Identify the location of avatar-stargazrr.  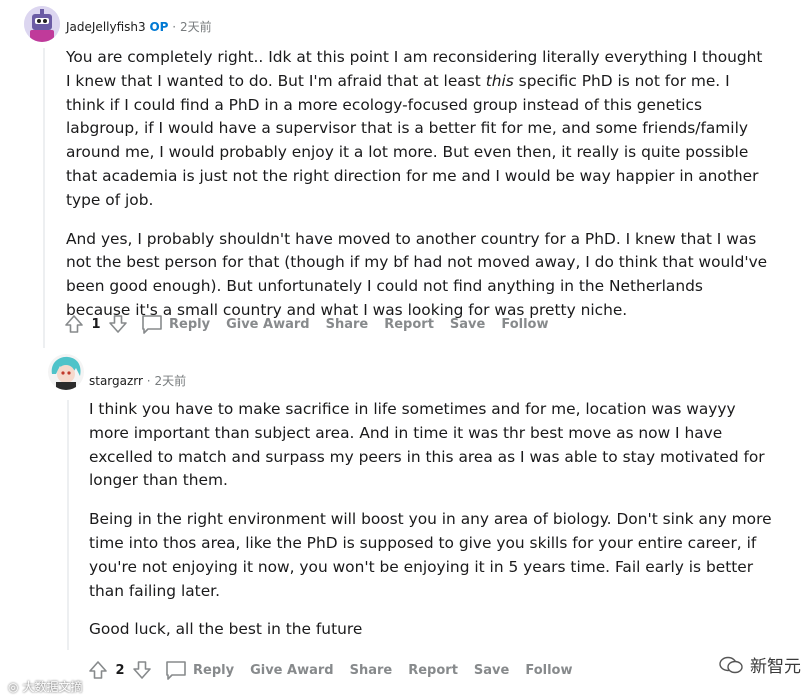
(66, 372).